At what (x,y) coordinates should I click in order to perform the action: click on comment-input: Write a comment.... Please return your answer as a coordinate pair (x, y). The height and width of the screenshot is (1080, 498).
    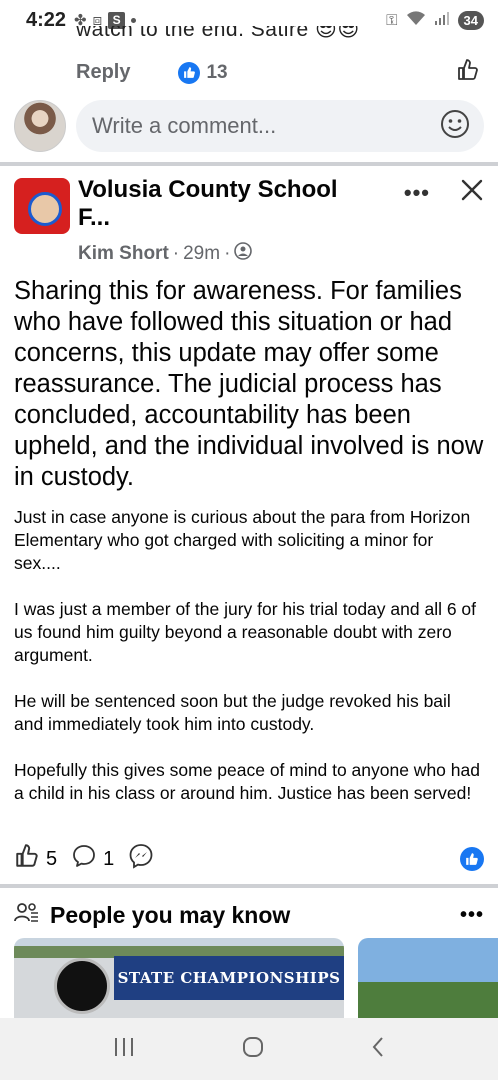
    Looking at the image, I should click on (280, 126).